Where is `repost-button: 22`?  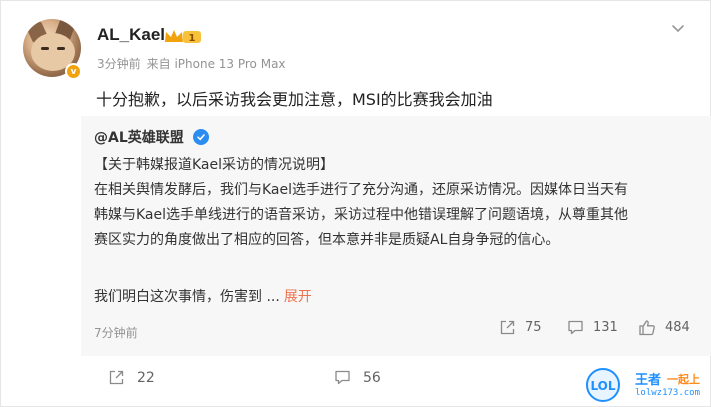 repost-button: 22 is located at coordinates (131, 377).